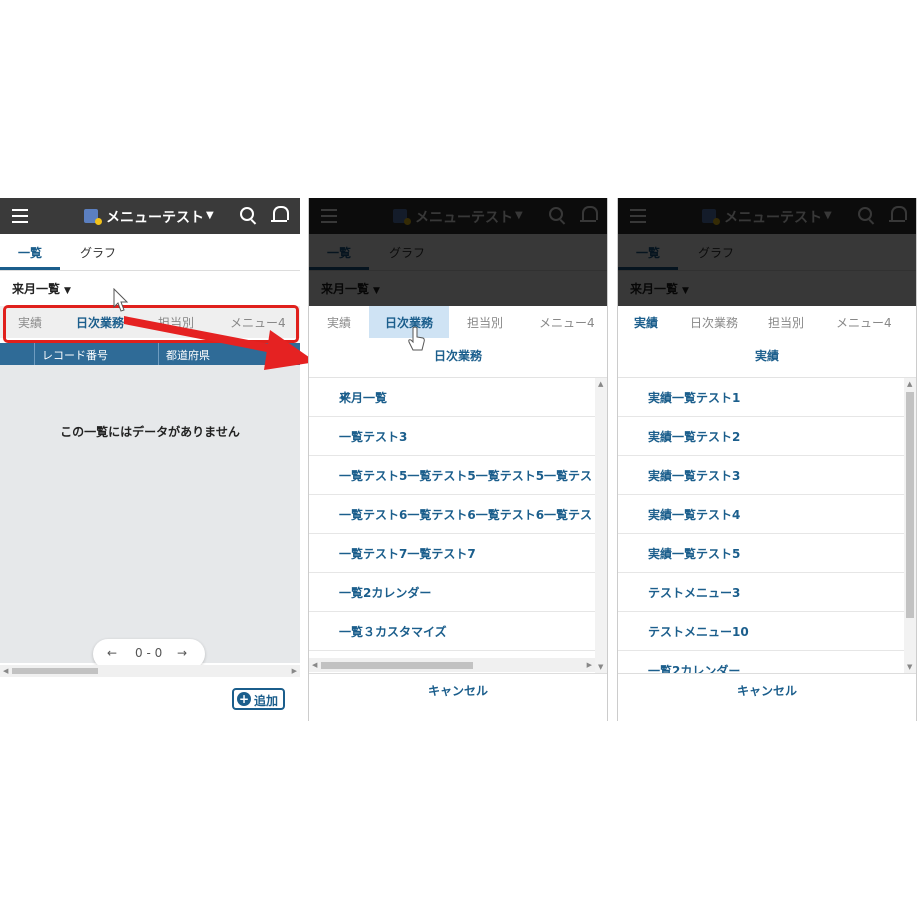 The width and height of the screenshot is (920, 920). Describe the element at coordinates (150, 514) in the screenshot. I see `table-body: この一覧にはデータがありません` at that location.